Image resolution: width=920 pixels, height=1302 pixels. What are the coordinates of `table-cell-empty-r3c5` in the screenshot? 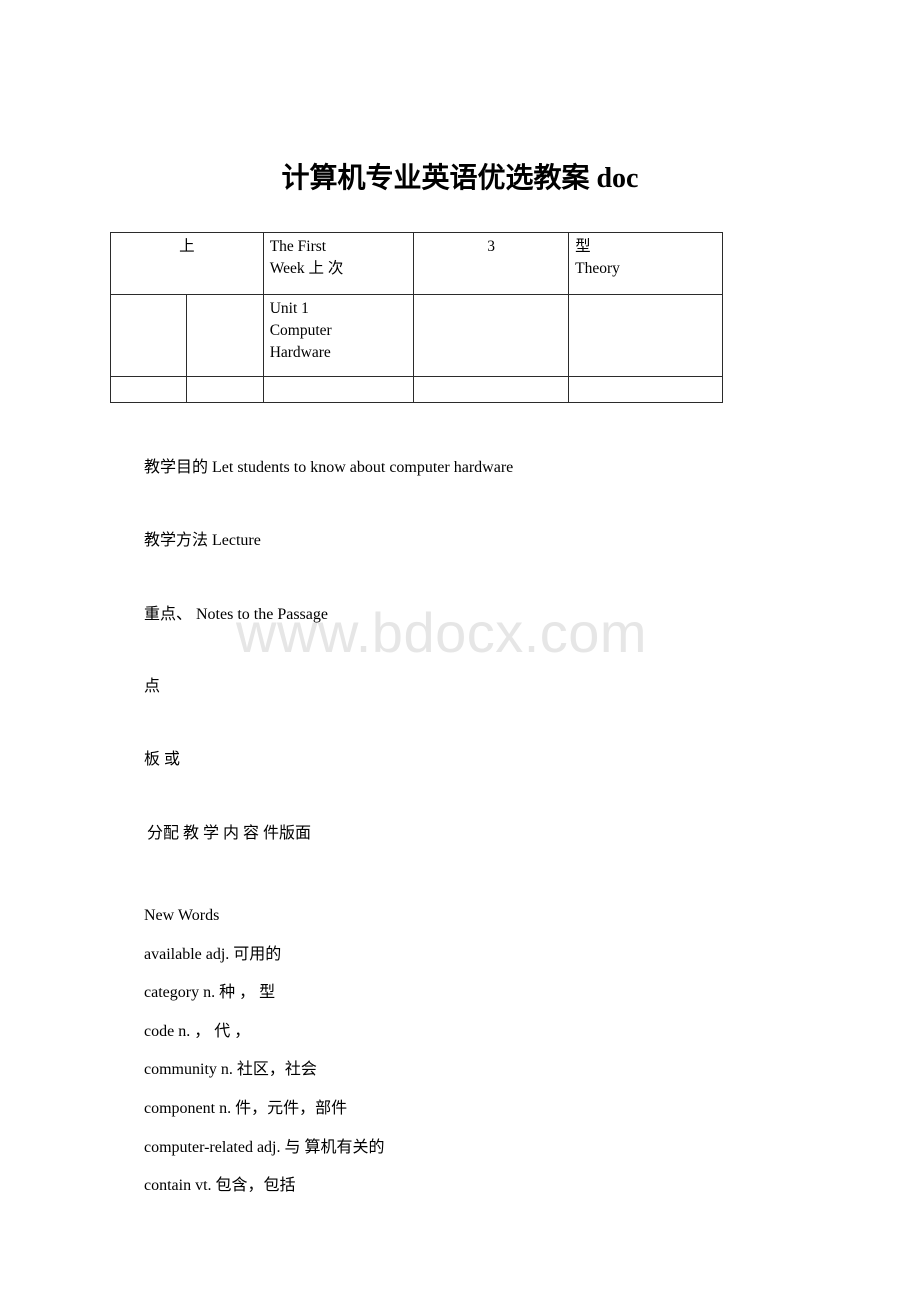 It's located at (645, 389).